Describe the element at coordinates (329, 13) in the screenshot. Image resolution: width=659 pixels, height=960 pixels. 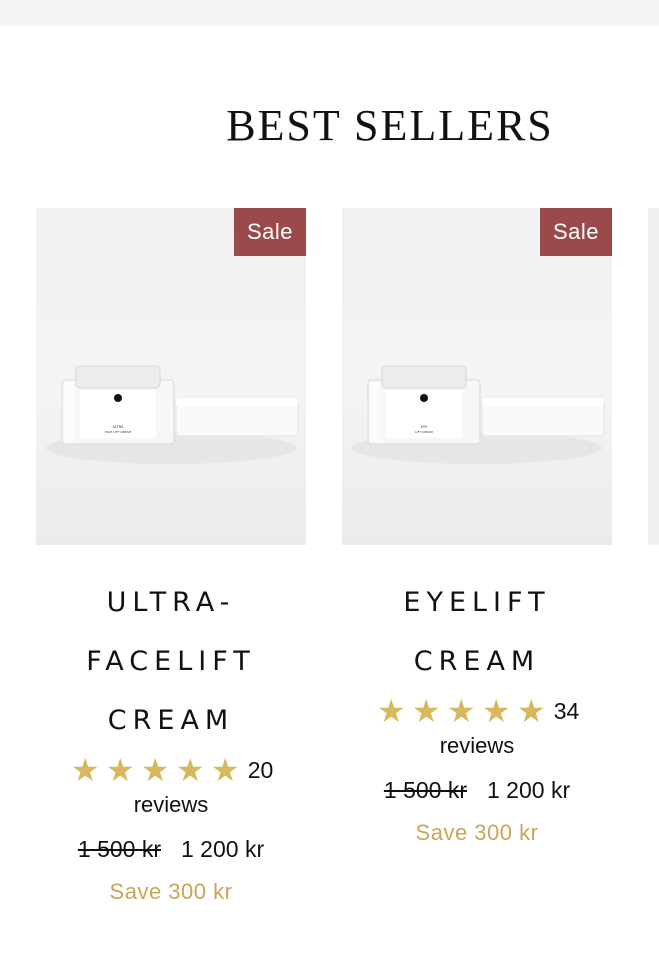
I see `top-bar` at that location.